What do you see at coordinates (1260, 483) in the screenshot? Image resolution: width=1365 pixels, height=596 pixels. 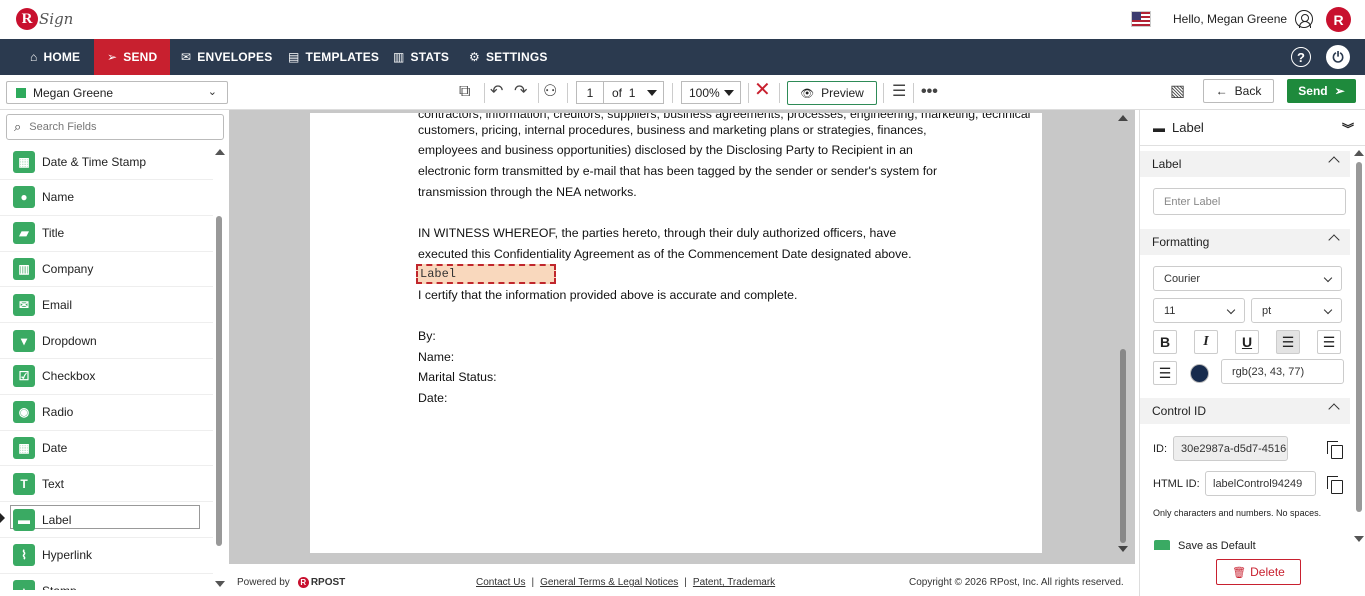 I see `html-id-input: labelControl94249` at bounding box center [1260, 483].